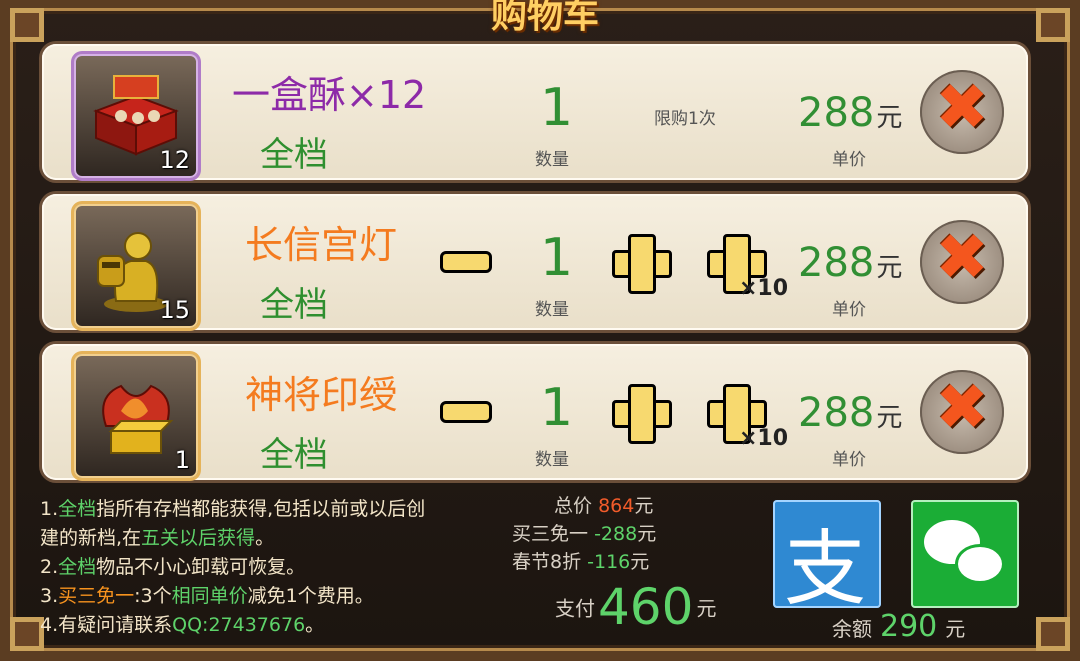 The image size is (1080, 661). I want to click on promo-discount-line: 买三免一 -288元, so click(584, 534).